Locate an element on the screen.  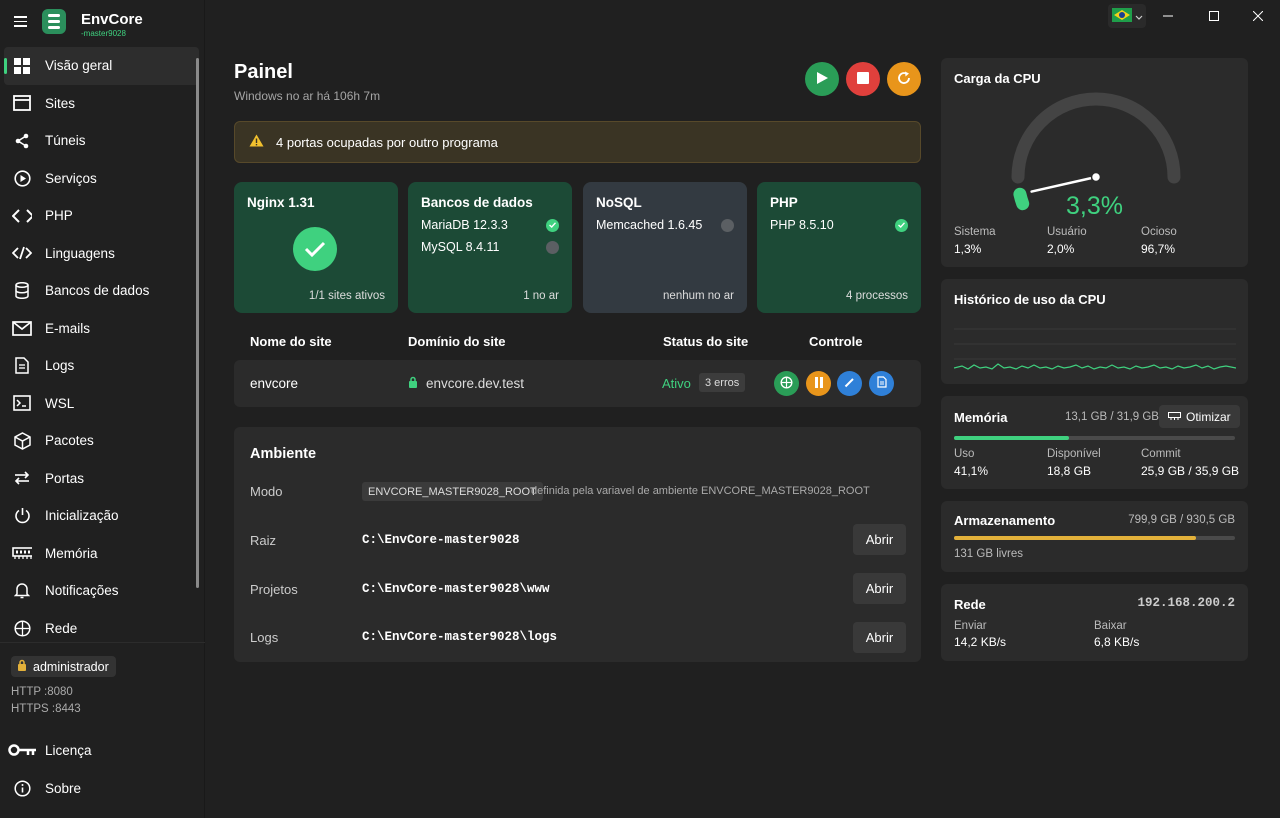
sidebar-item-label: Inicialização is located at coordinates (82, 516).